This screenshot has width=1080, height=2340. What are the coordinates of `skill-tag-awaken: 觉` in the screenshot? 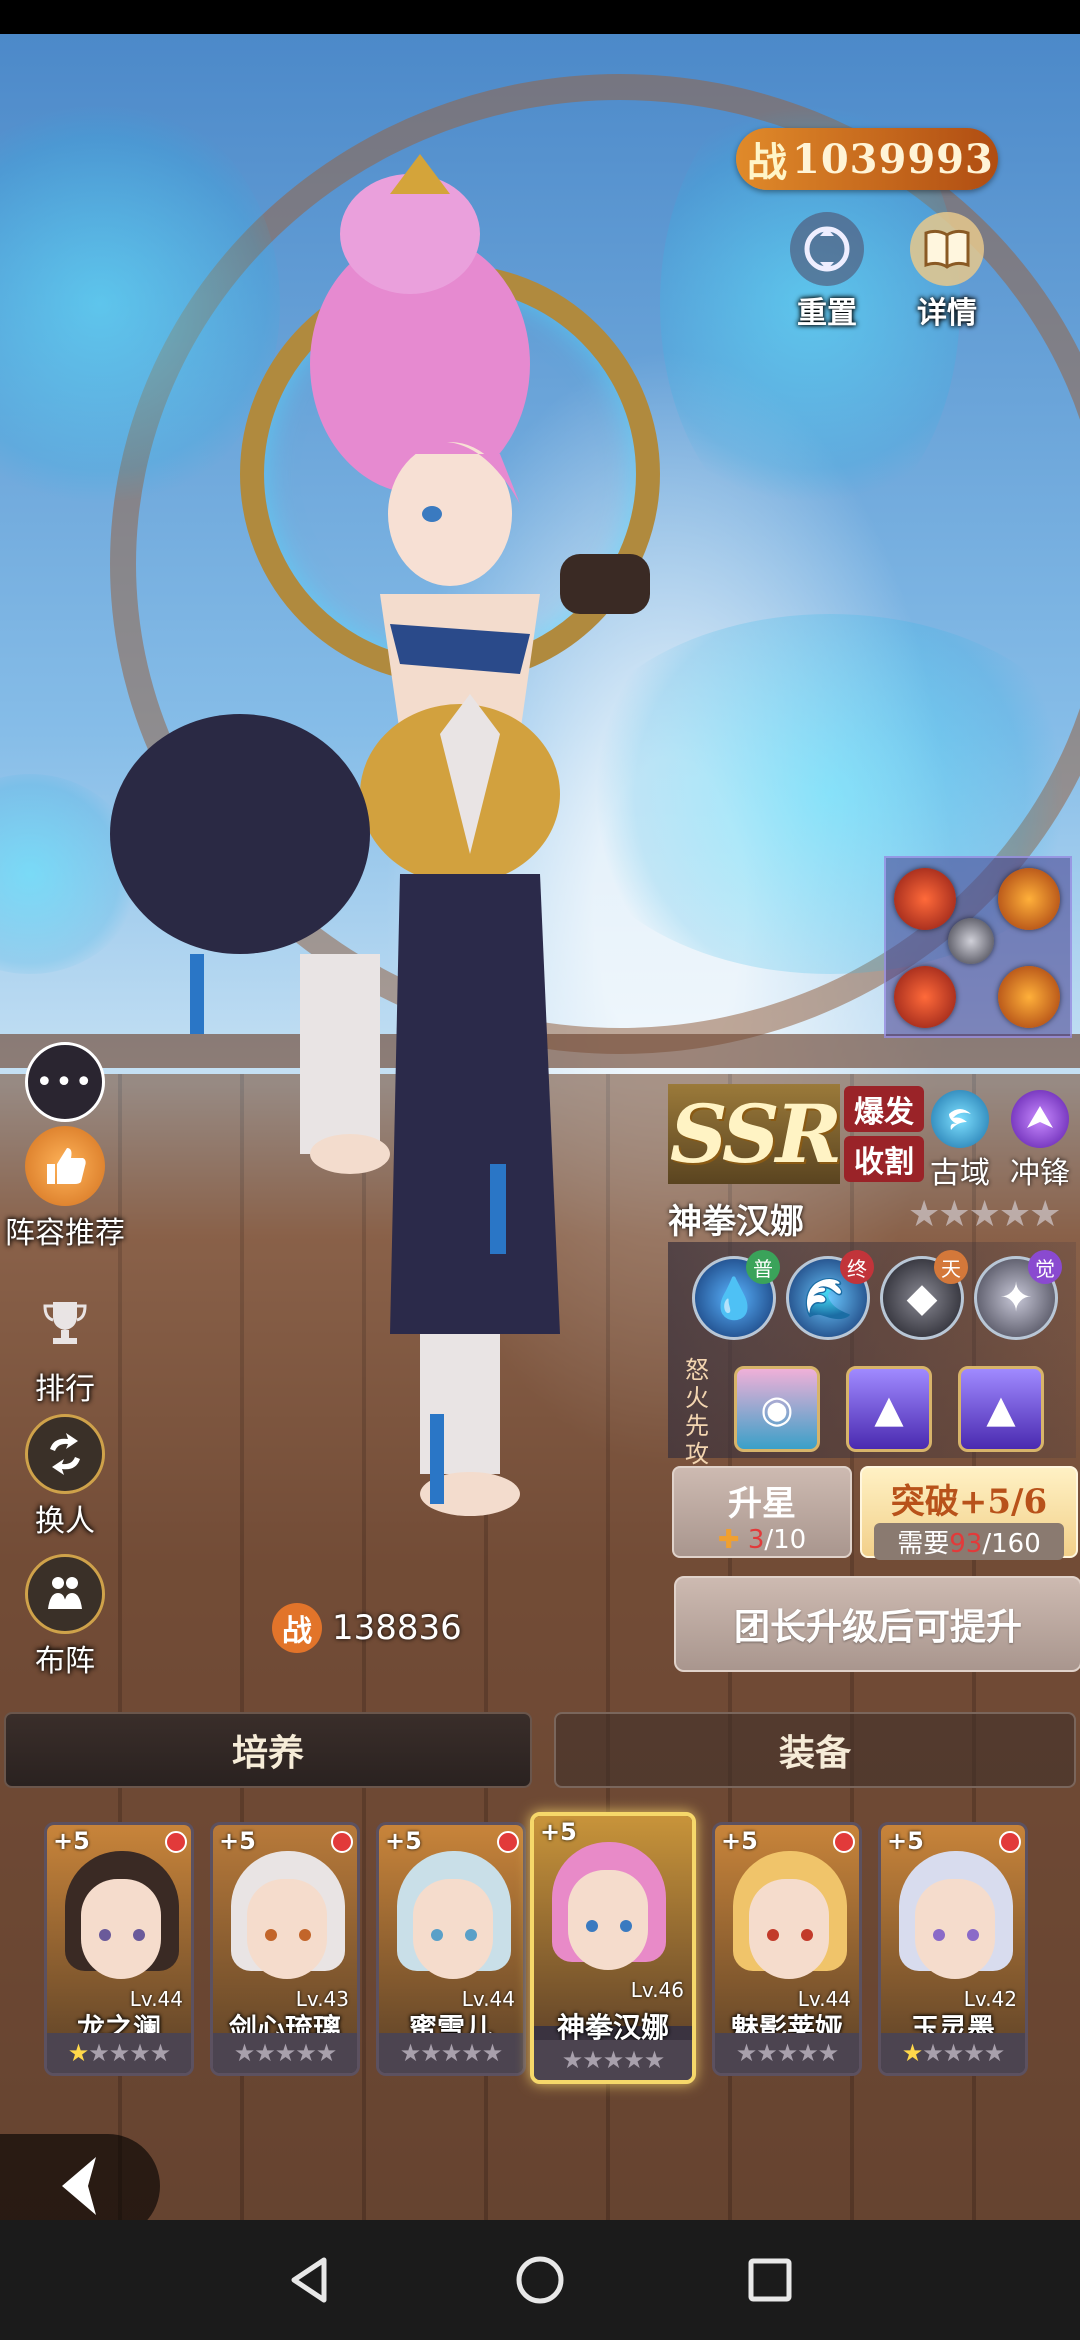 It's located at (1045, 1267).